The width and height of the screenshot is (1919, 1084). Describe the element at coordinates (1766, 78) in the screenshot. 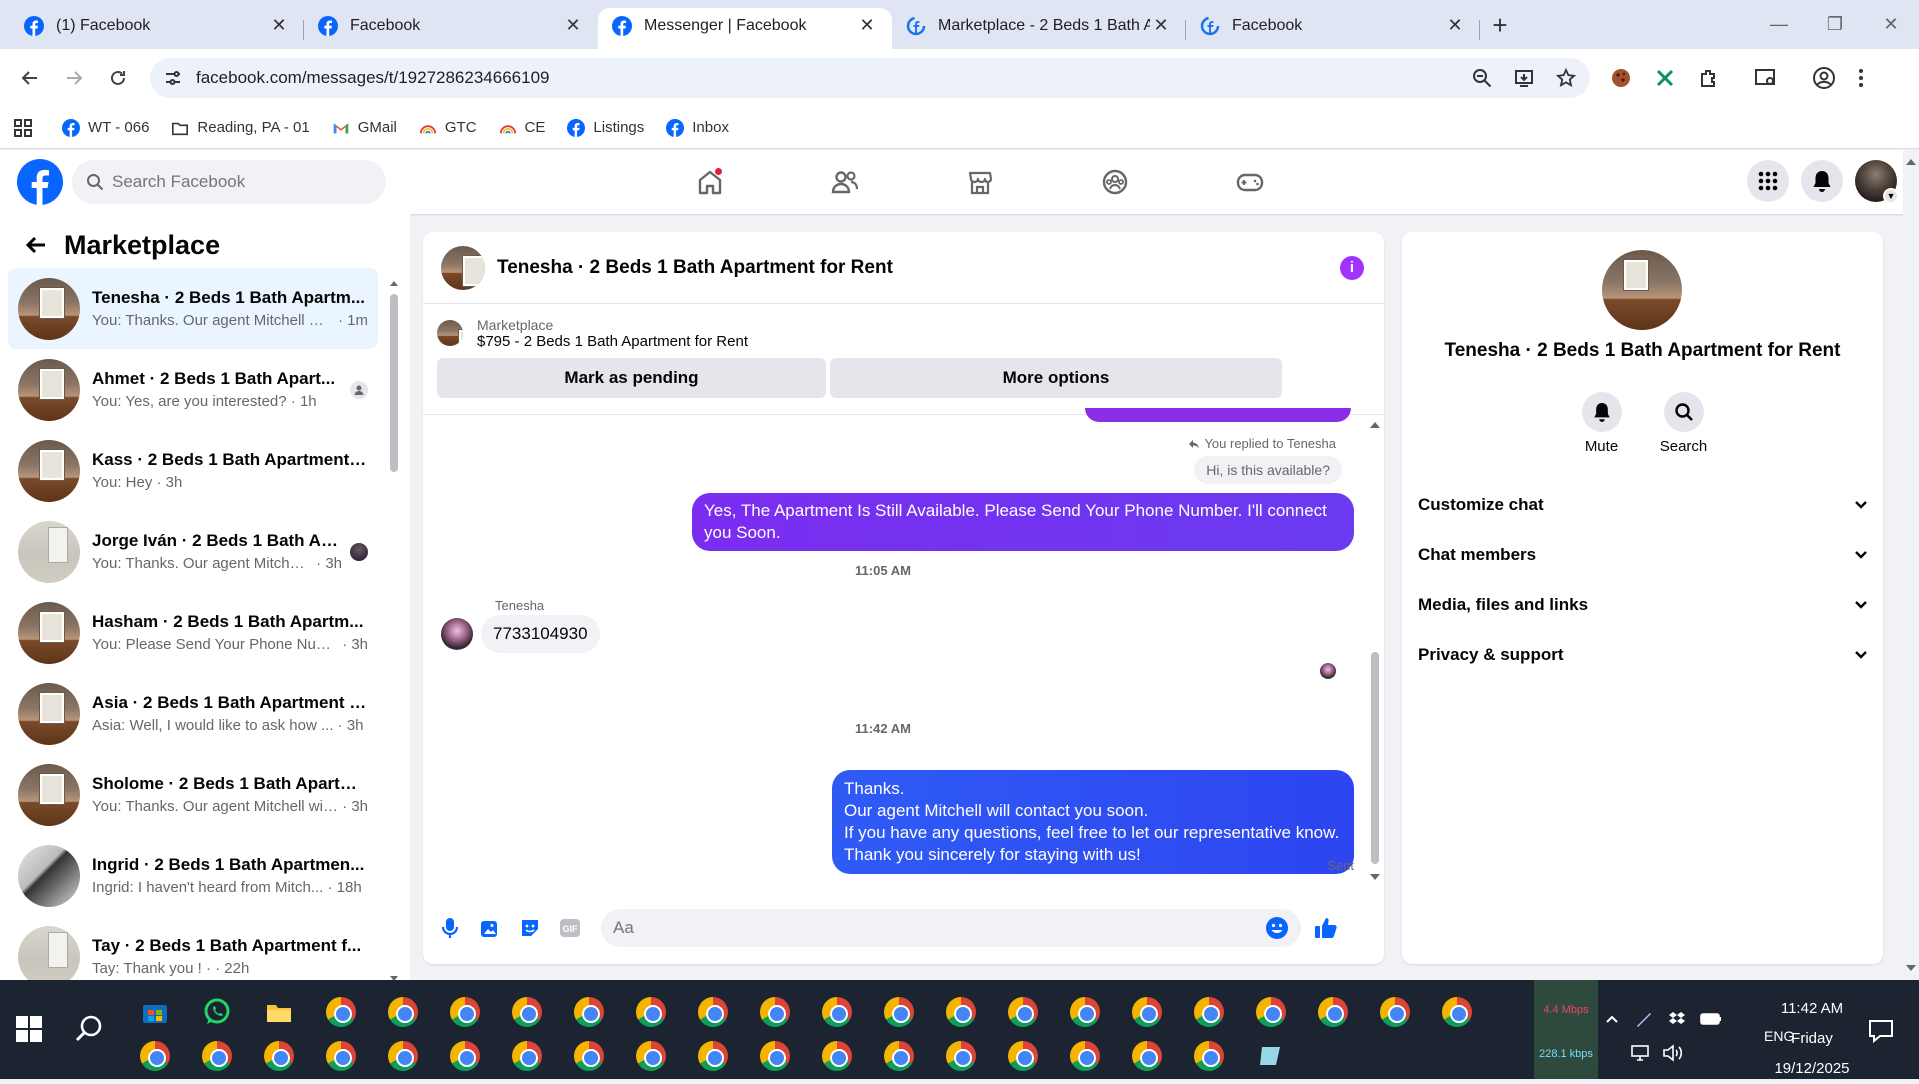

I see `tab-search-icon` at that location.